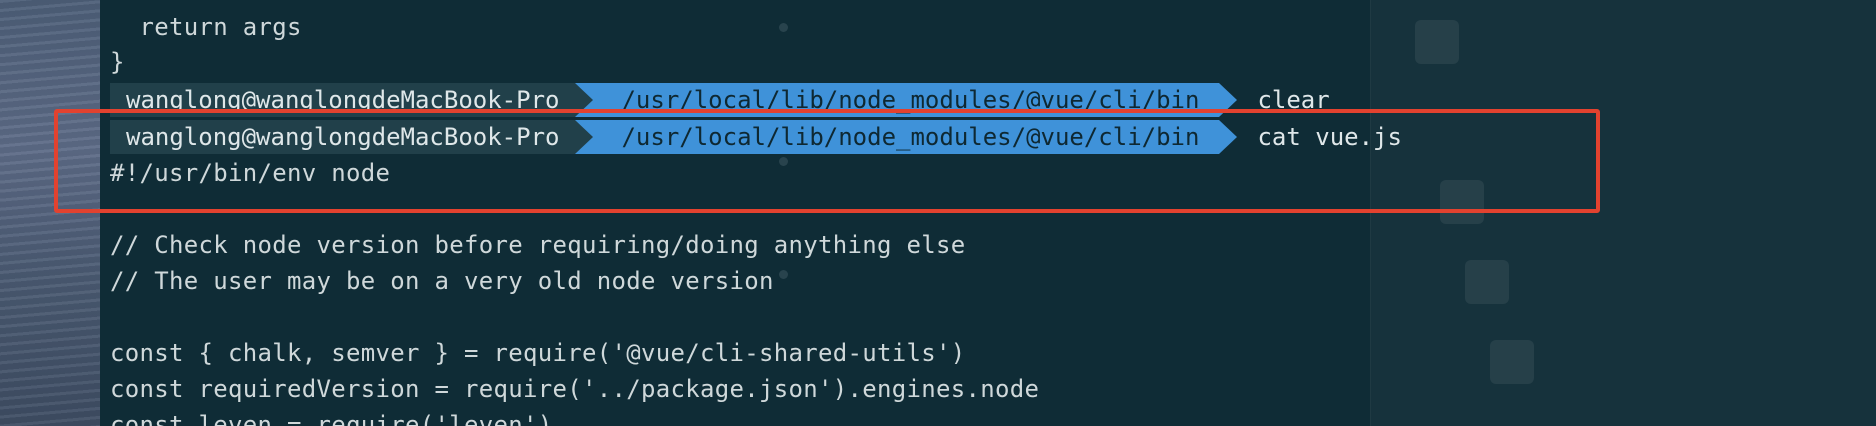 This screenshot has height=426, width=1876. I want to click on prompt-command: cat vue.js, so click(1329, 137).